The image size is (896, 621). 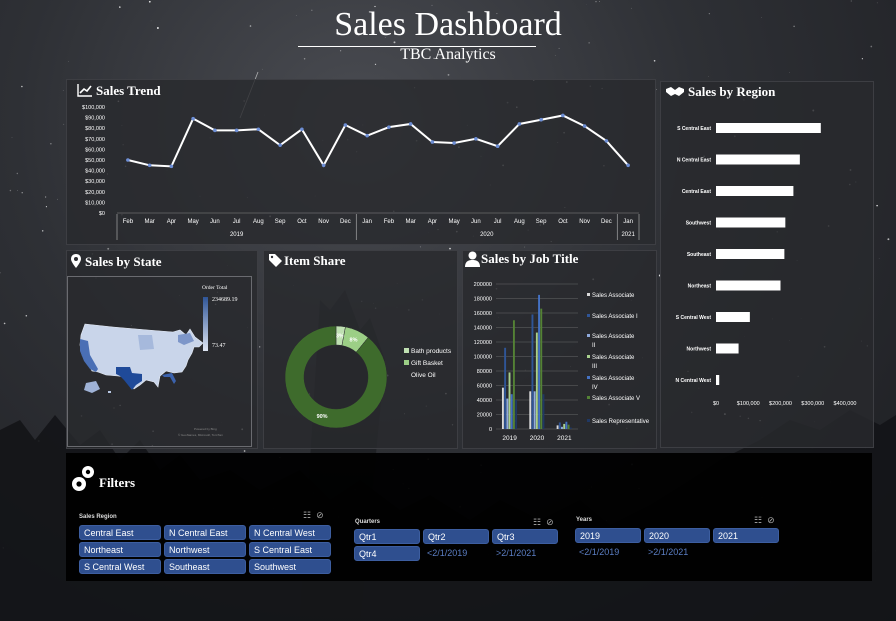 I want to click on slicer-button: N Central West, so click(x=290, y=532).